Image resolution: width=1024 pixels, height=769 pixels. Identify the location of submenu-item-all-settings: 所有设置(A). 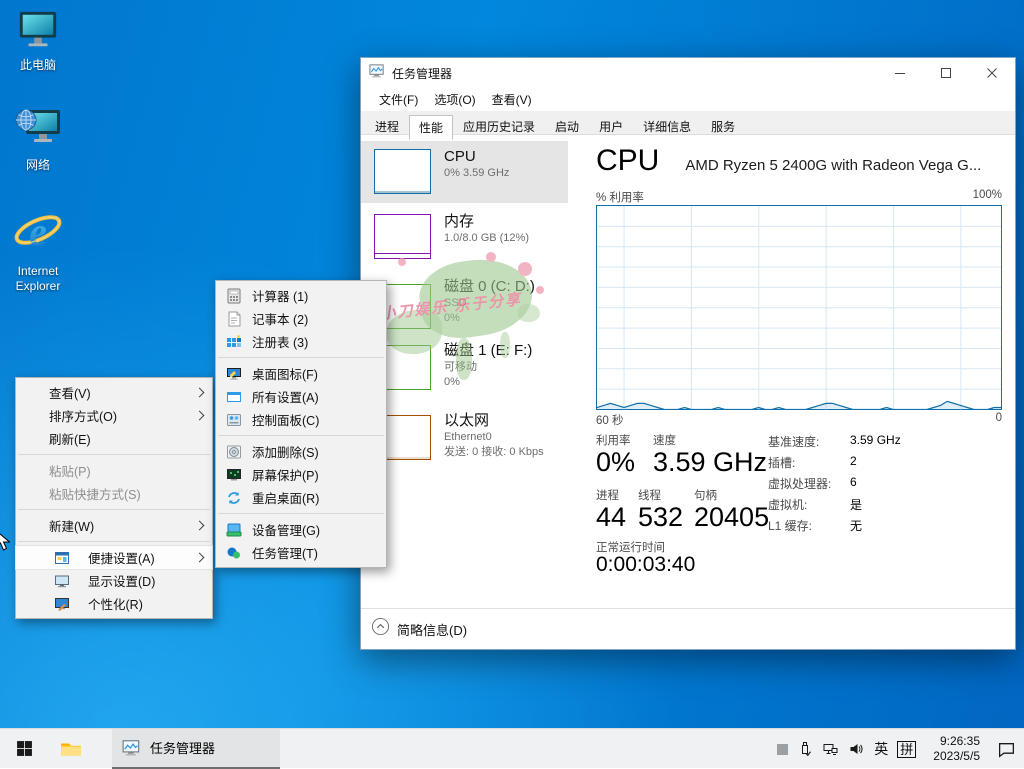
(301, 396).